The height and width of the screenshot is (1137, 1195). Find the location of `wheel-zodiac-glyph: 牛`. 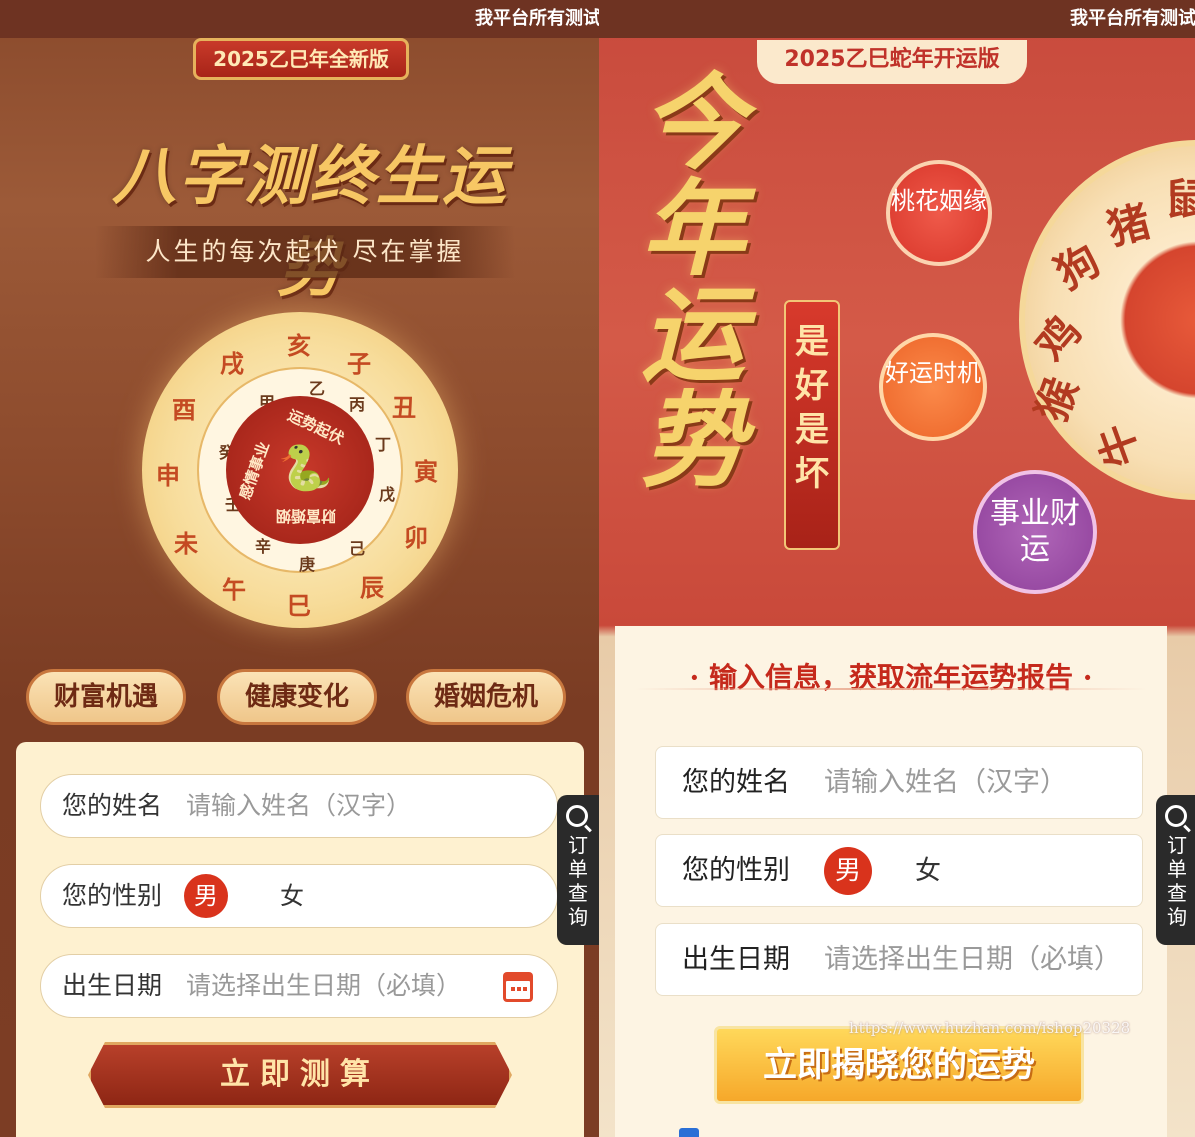

wheel-zodiac-glyph: 牛 is located at coordinates (1119, 445).